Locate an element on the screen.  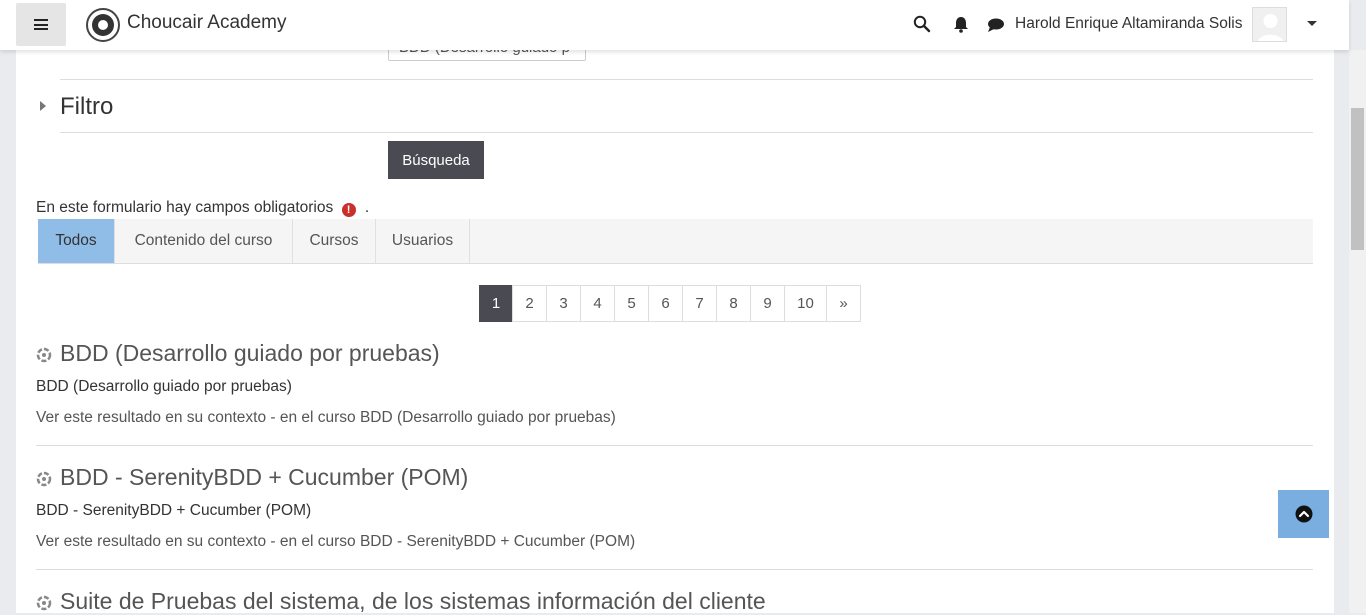
page-scrollbar is located at coordinates (1357, 331).